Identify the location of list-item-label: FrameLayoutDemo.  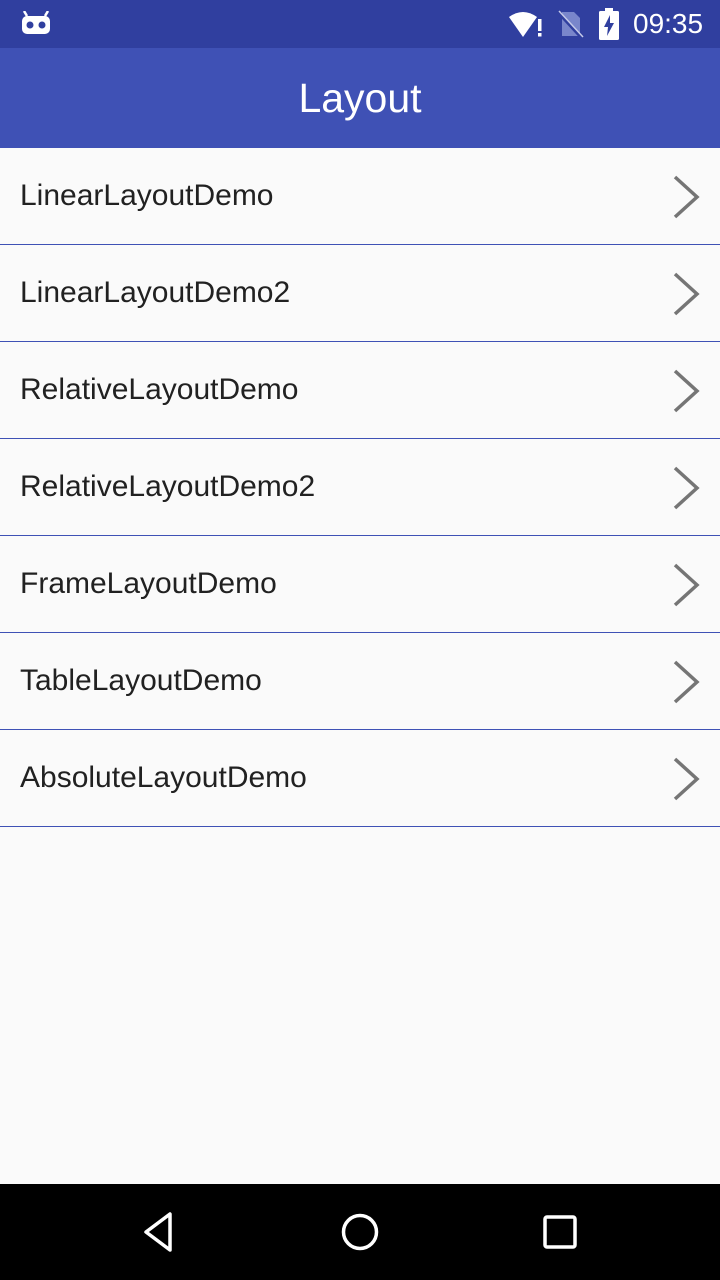
(148, 583).